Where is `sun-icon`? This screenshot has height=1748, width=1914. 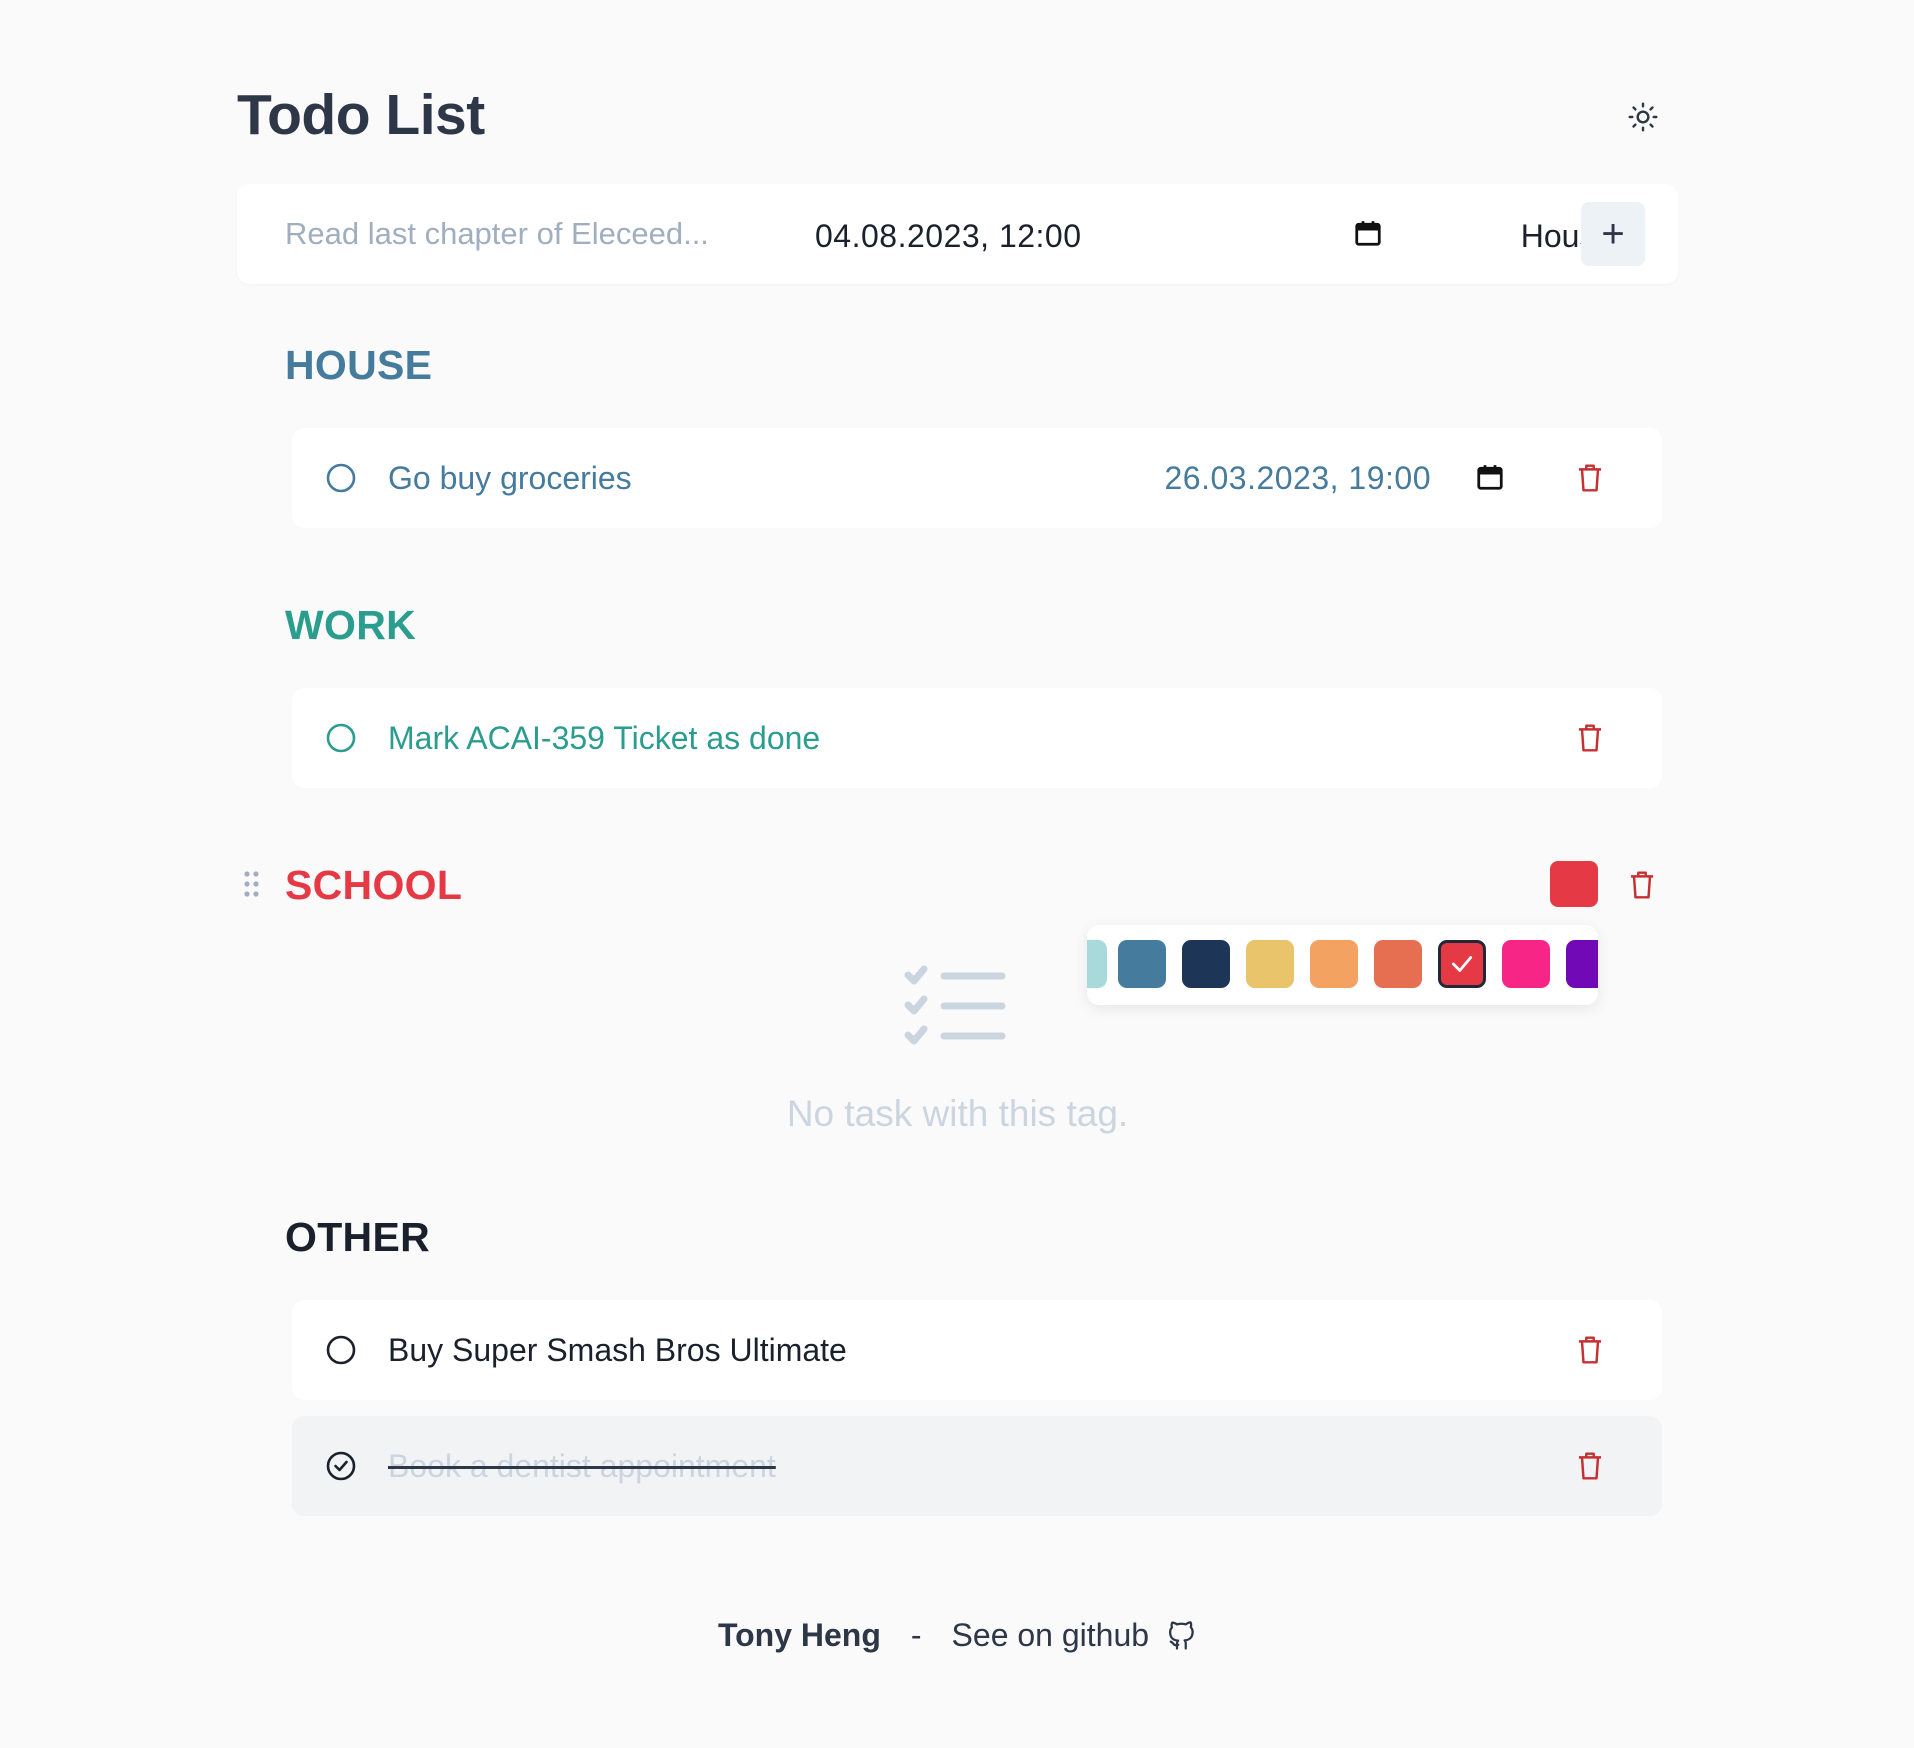 sun-icon is located at coordinates (1643, 117).